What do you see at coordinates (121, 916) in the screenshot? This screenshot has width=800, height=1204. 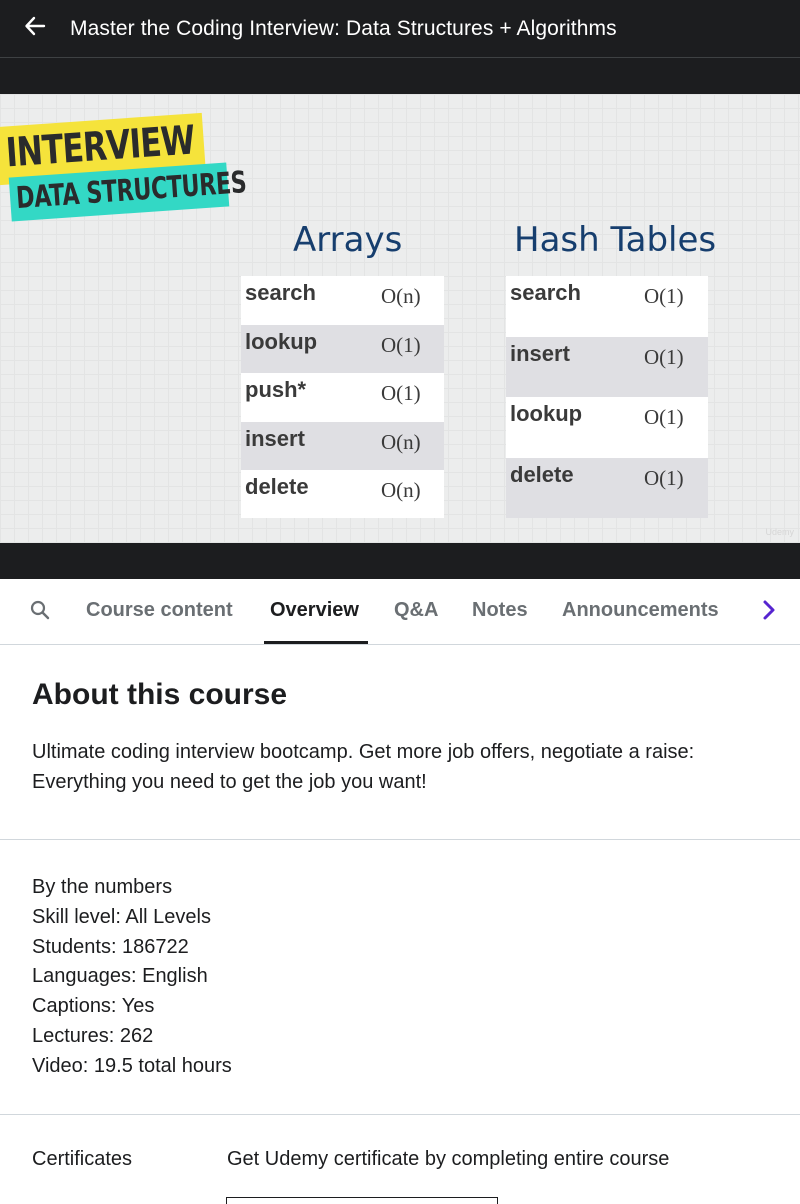 I see `stat-skill-level: Skill level: All Levels` at bounding box center [121, 916].